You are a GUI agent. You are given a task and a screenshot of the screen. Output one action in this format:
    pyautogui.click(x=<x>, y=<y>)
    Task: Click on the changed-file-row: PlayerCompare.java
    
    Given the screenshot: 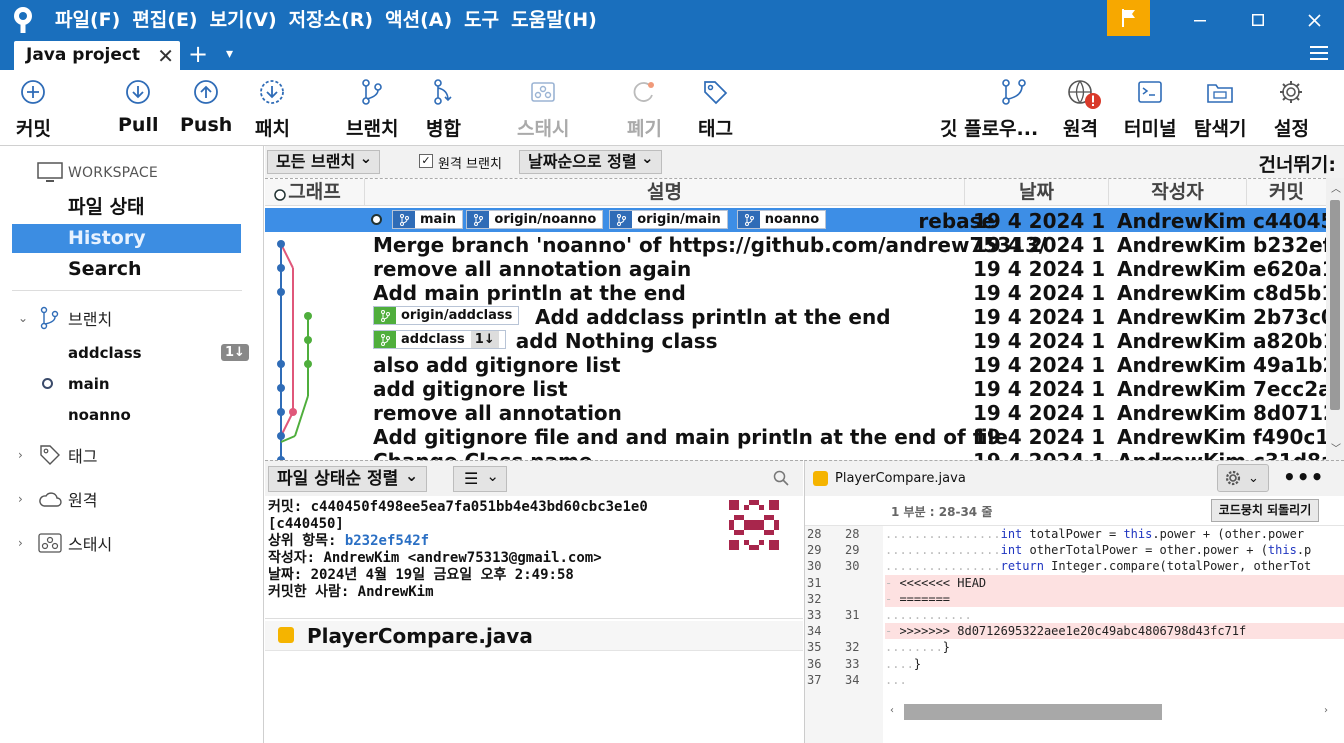 What is the action you would take?
    pyautogui.click(x=534, y=636)
    